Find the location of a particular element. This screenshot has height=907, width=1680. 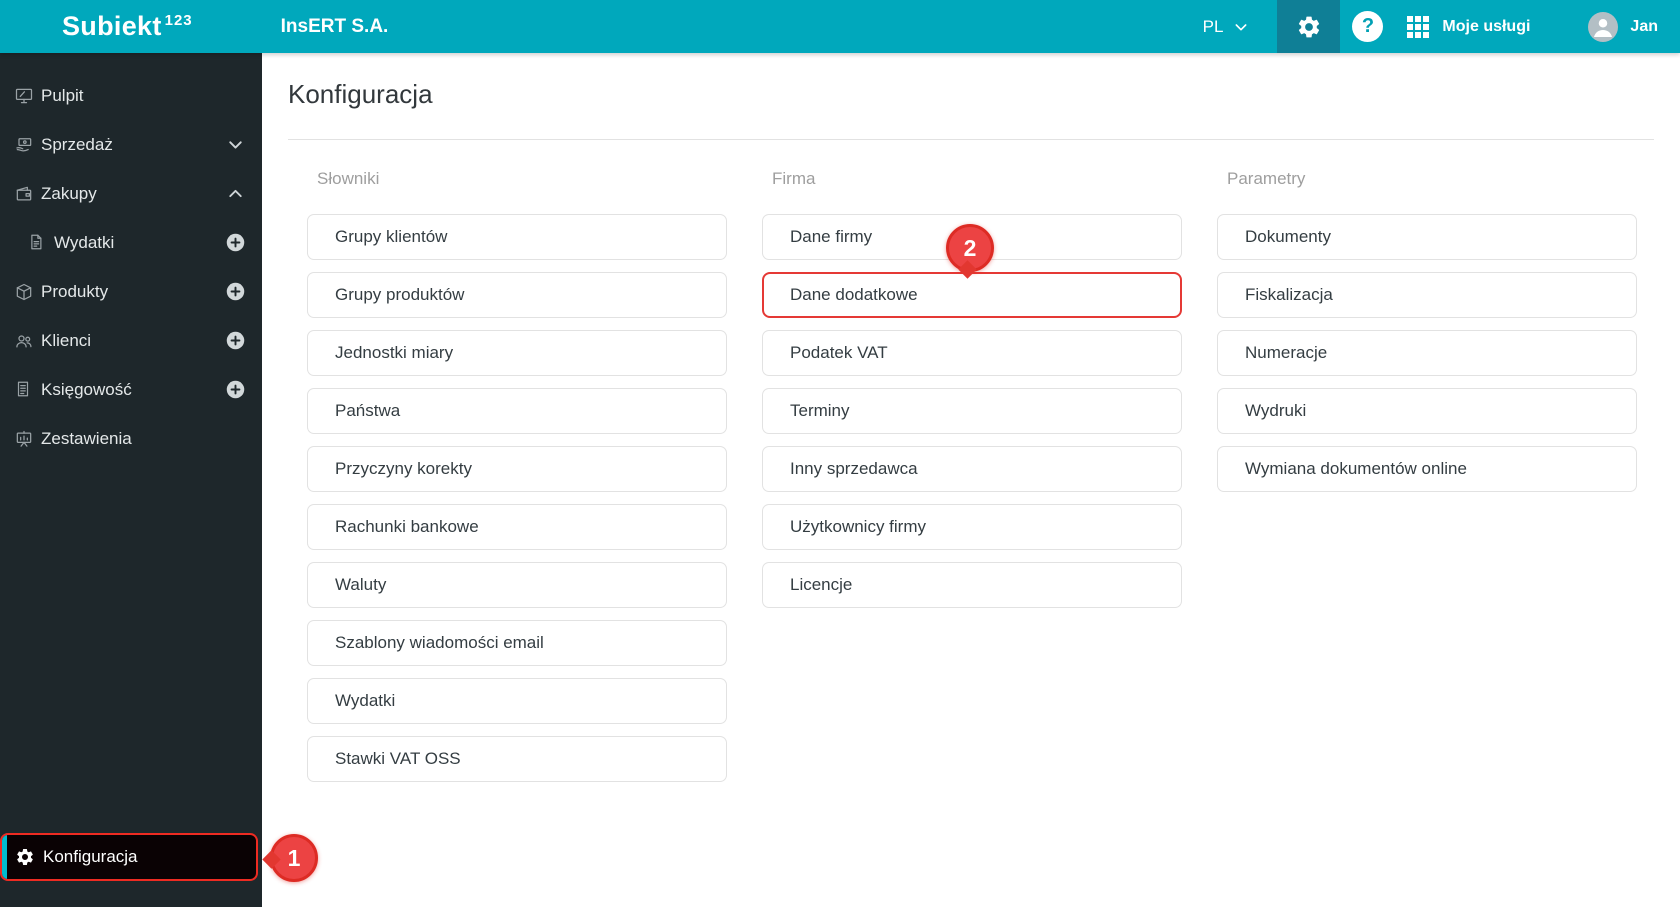

config-tile-jednostki-miary: Jednostki miary is located at coordinates (517, 353).